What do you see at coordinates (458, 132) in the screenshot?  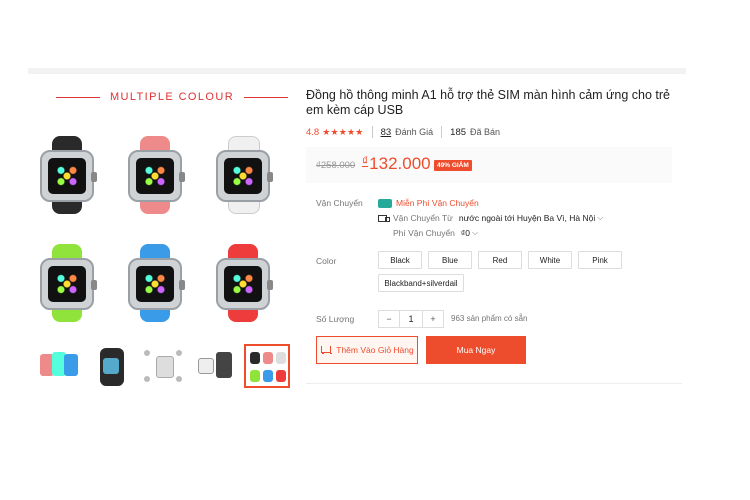 I see `sold-count: 185` at bounding box center [458, 132].